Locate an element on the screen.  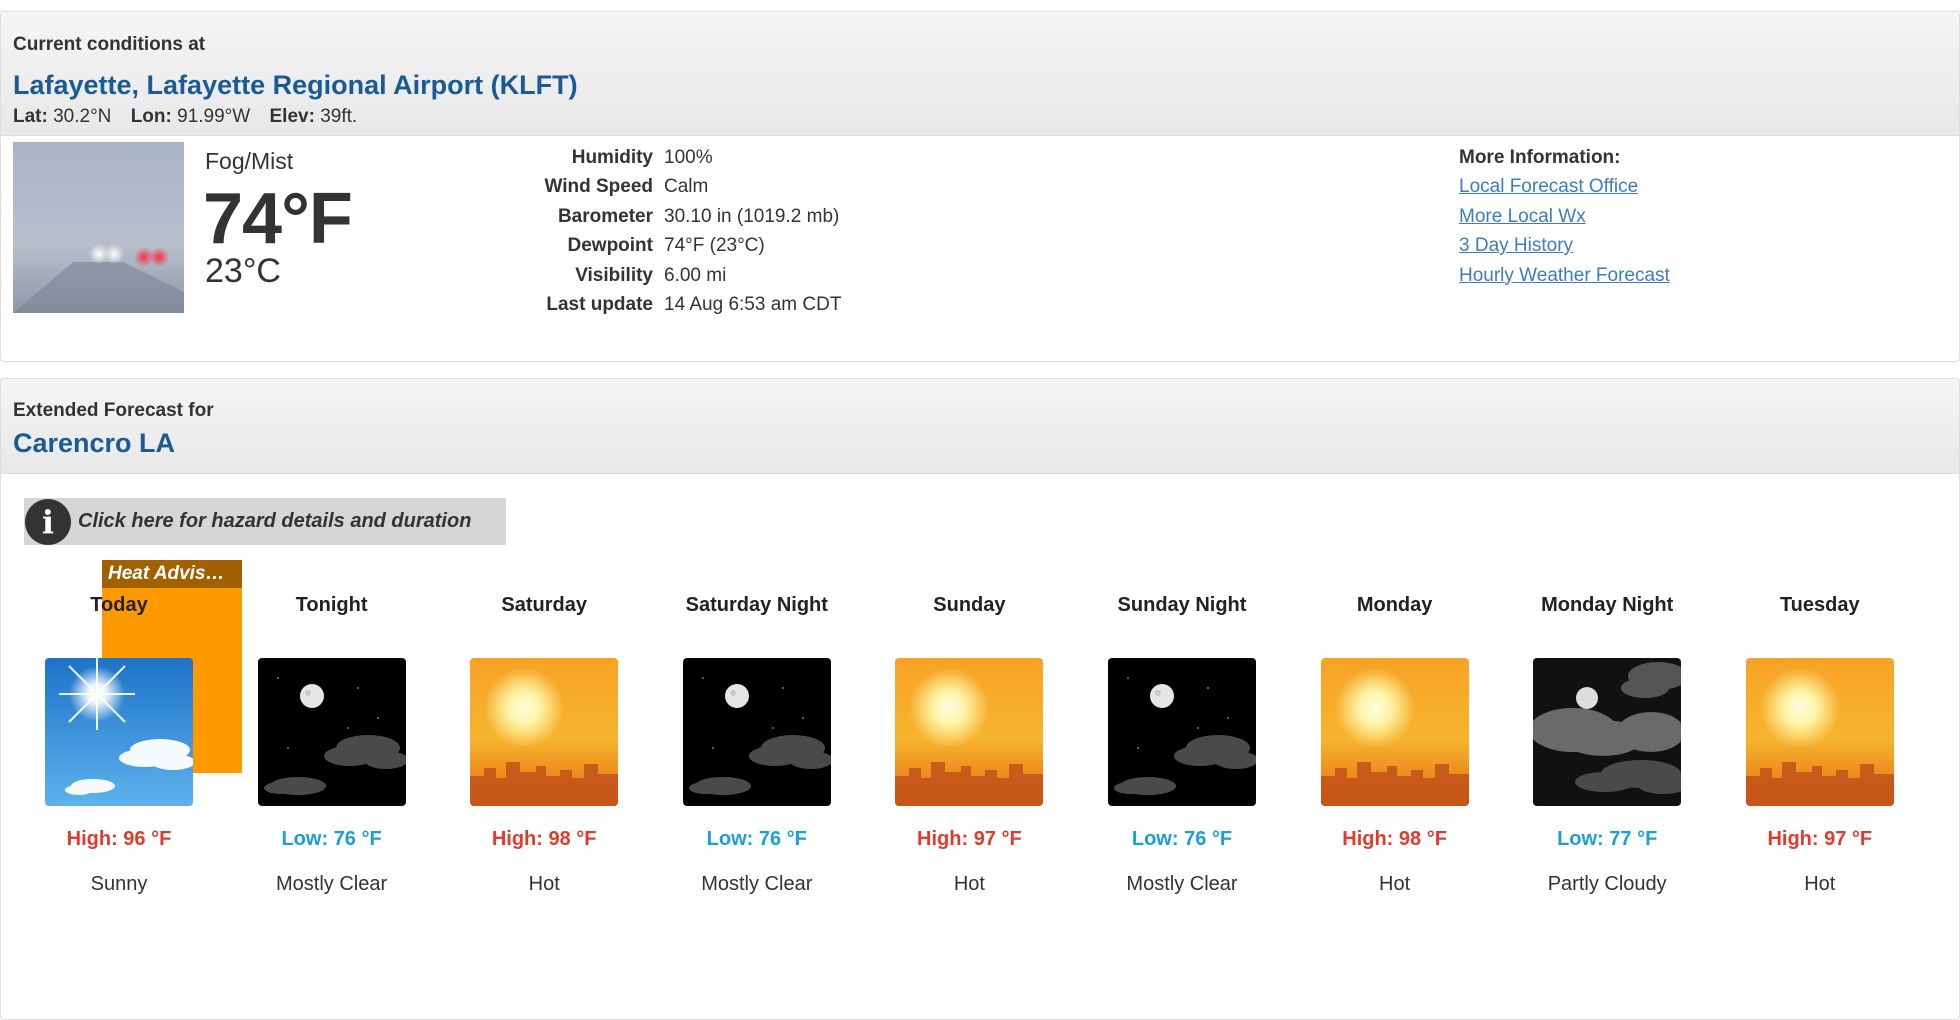
period-name: Tuesday is located at coordinates (1819, 605).